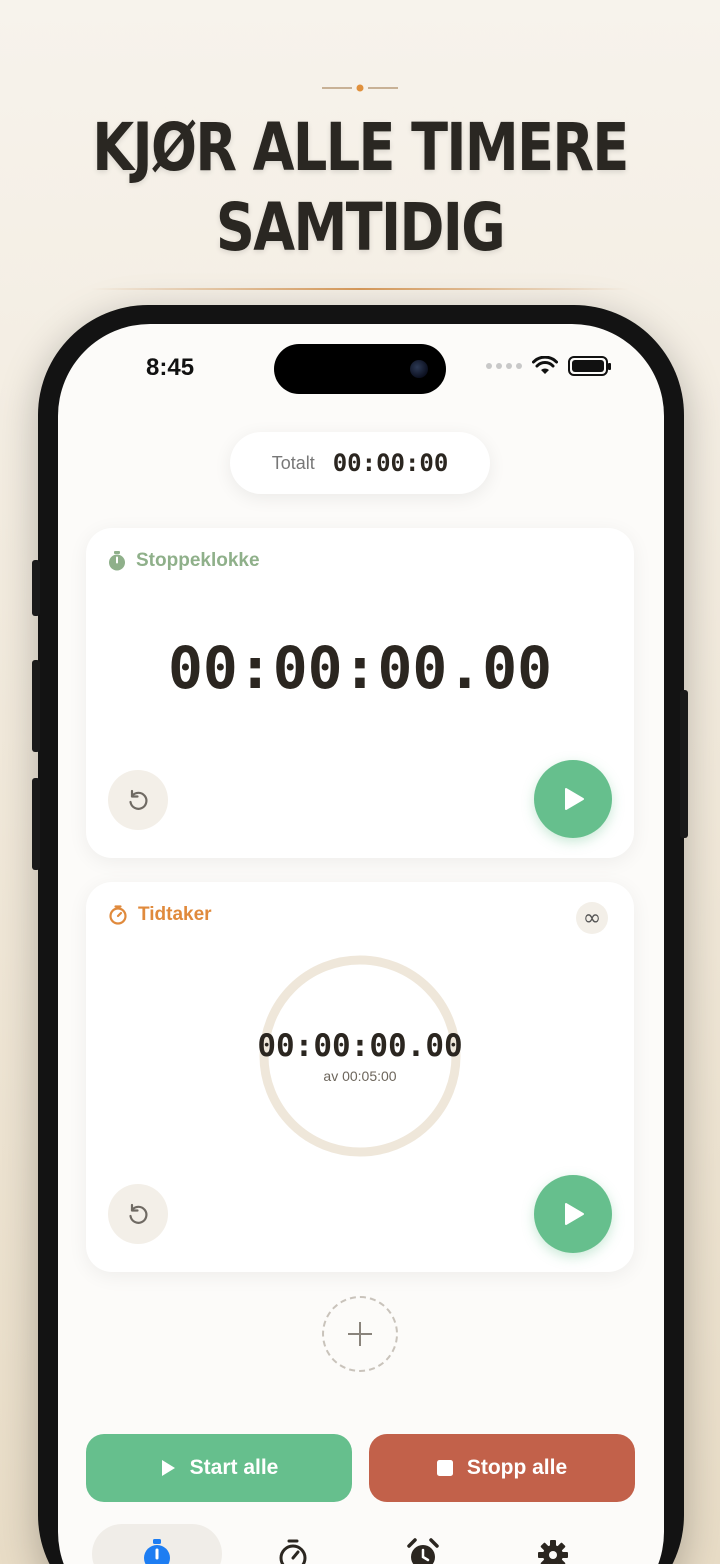 This screenshot has height=1564, width=720. What do you see at coordinates (360, 147) in the screenshot?
I see `headline-line1: KJØR ALLE TIMERE` at bounding box center [360, 147].